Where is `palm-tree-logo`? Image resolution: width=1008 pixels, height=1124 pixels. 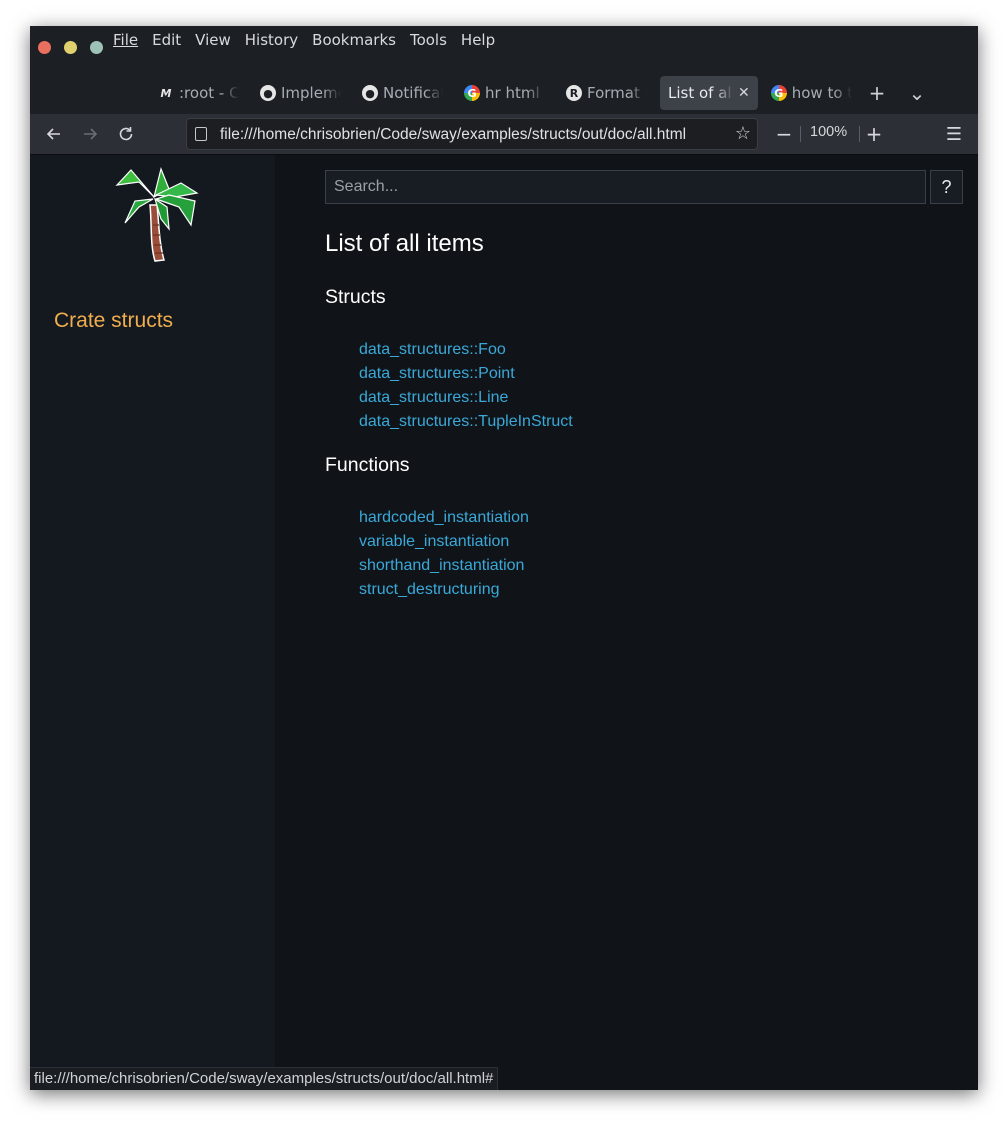
palm-tree-logo is located at coordinates (154, 216).